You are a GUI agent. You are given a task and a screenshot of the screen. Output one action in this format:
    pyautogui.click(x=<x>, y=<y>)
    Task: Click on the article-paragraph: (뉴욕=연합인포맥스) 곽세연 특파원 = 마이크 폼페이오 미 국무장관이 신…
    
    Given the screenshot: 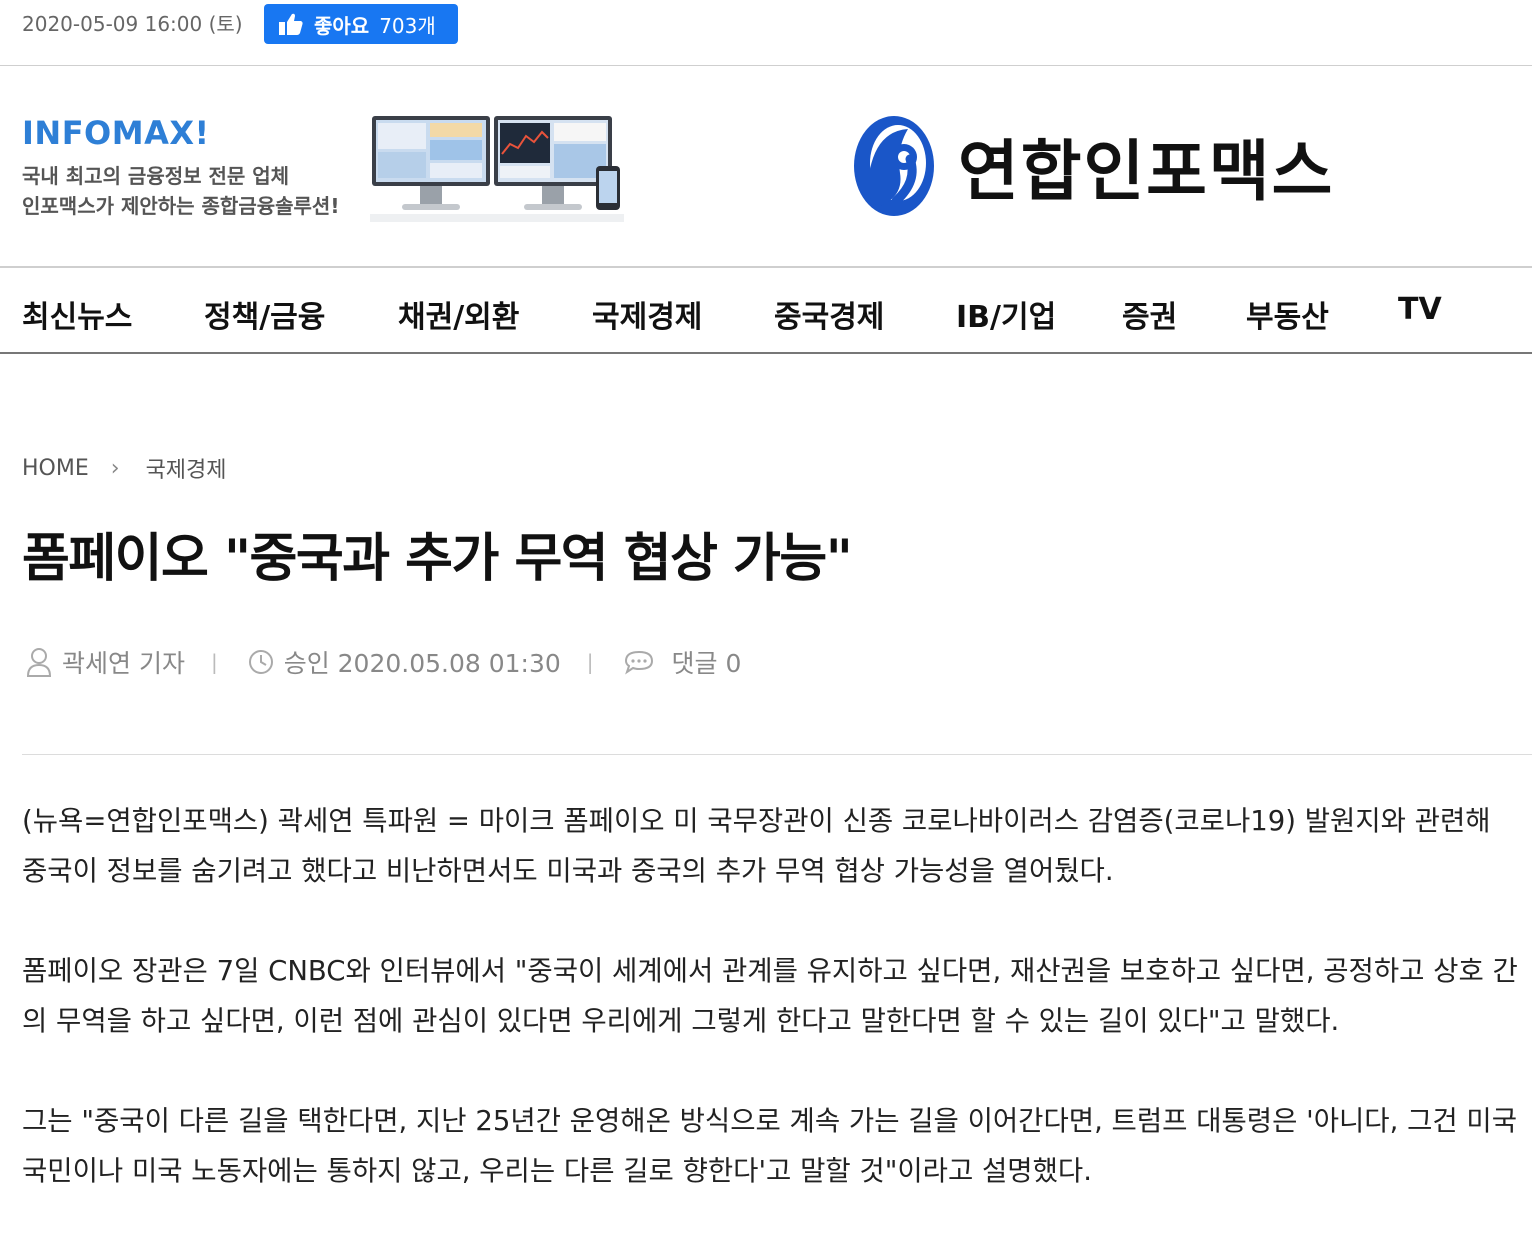 What is the action you would take?
    pyautogui.click(x=756, y=846)
    